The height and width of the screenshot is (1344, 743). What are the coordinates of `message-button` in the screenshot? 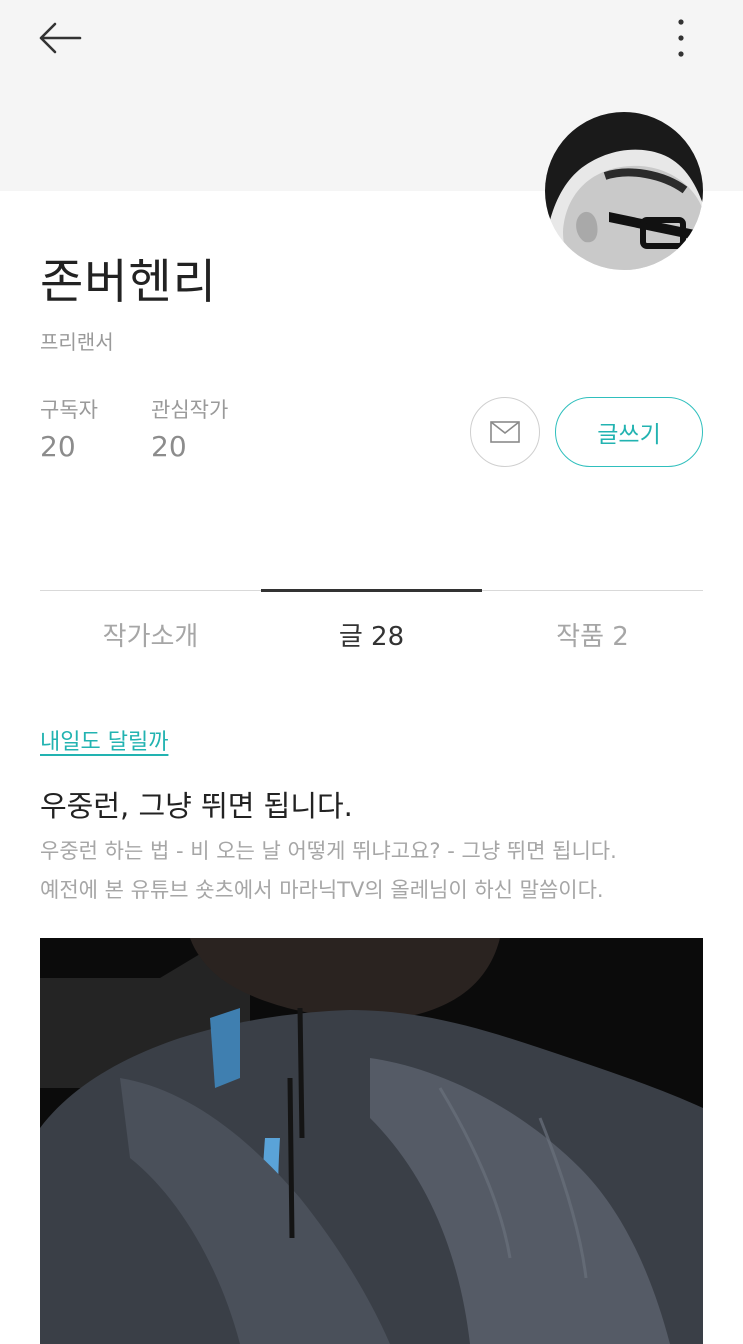 It's located at (505, 432).